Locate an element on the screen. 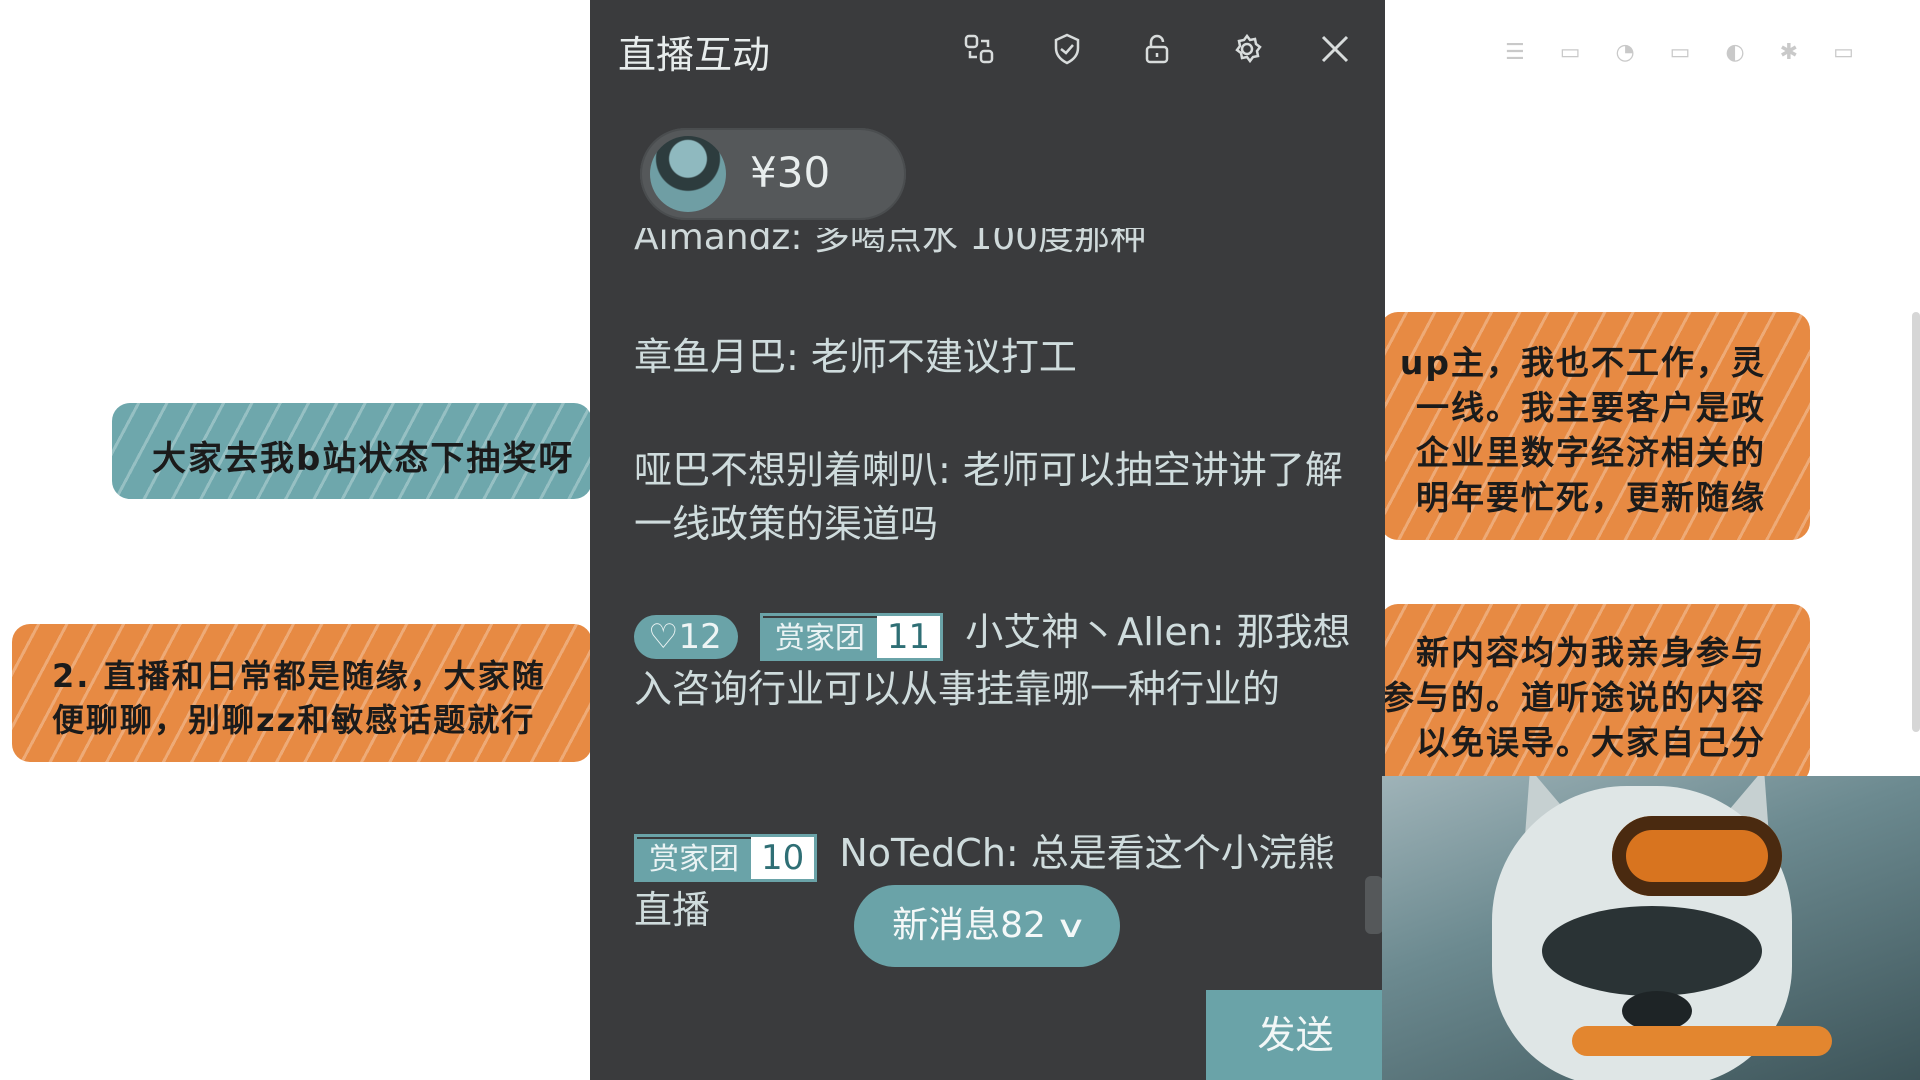 This screenshot has height=1080, width=1920. gear-icon is located at coordinates (1247, 49).